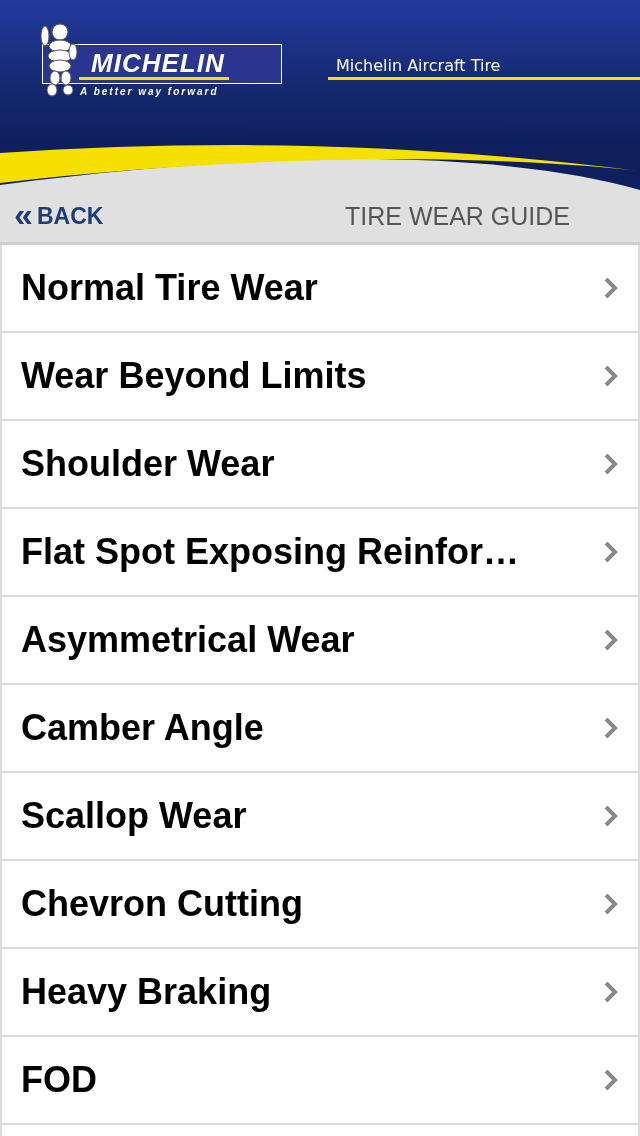 Image resolution: width=640 pixels, height=1136 pixels. What do you see at coordinates (320, 289) in the screenshot?
I see `list-item: Normal Tire Wear` at bounding box center [320, 289].